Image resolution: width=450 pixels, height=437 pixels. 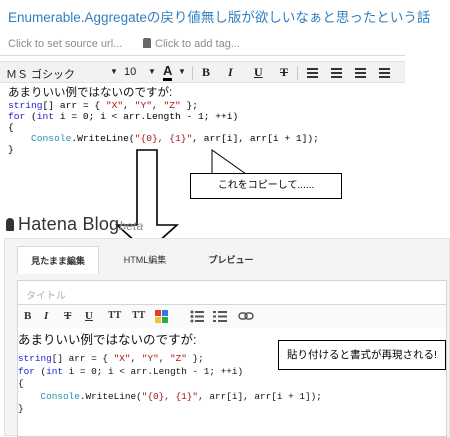 I want to click on font-size-select: 10, so click(x=130, y=72).